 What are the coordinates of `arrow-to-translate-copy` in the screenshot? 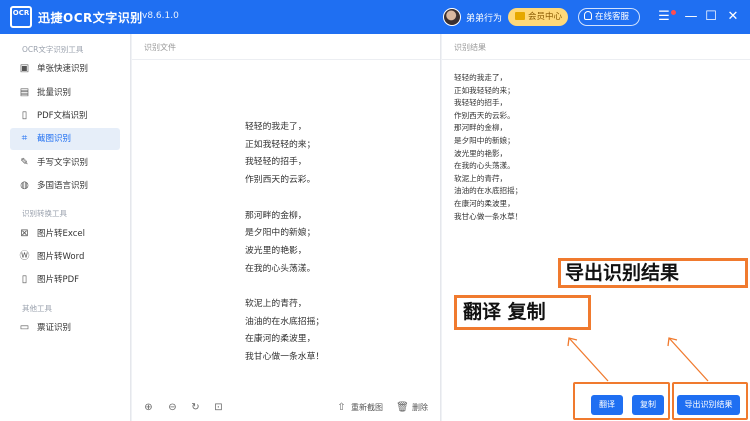 It's located at (588, 359).